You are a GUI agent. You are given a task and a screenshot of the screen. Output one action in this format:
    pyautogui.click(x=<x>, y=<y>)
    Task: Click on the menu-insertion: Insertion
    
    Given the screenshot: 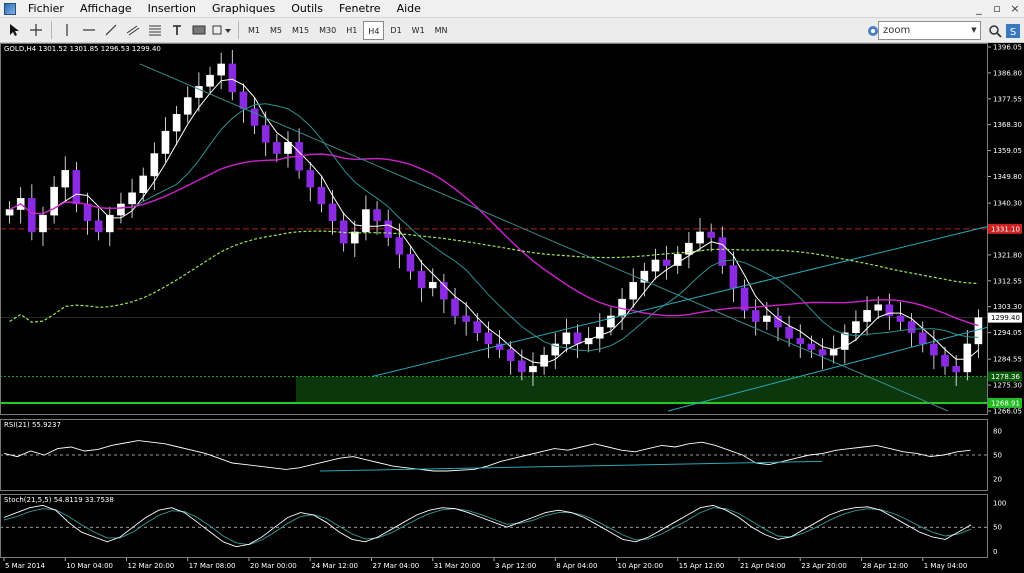 What is the action you would take?
    pyautogui.click(x=172, y=9)
    